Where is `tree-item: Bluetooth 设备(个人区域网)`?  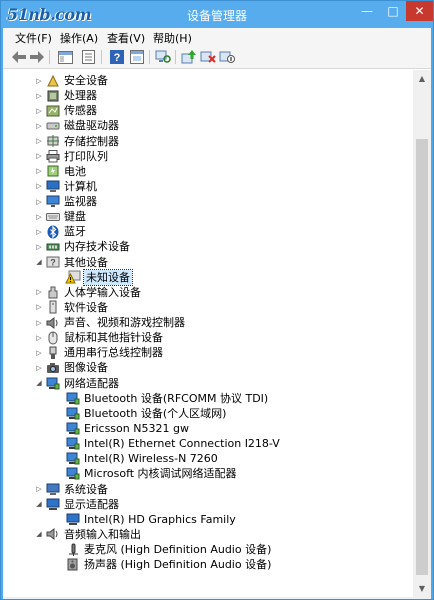
tree-item: Bluetooth 设备(个人区域网) is located at coordinates (139, 413).